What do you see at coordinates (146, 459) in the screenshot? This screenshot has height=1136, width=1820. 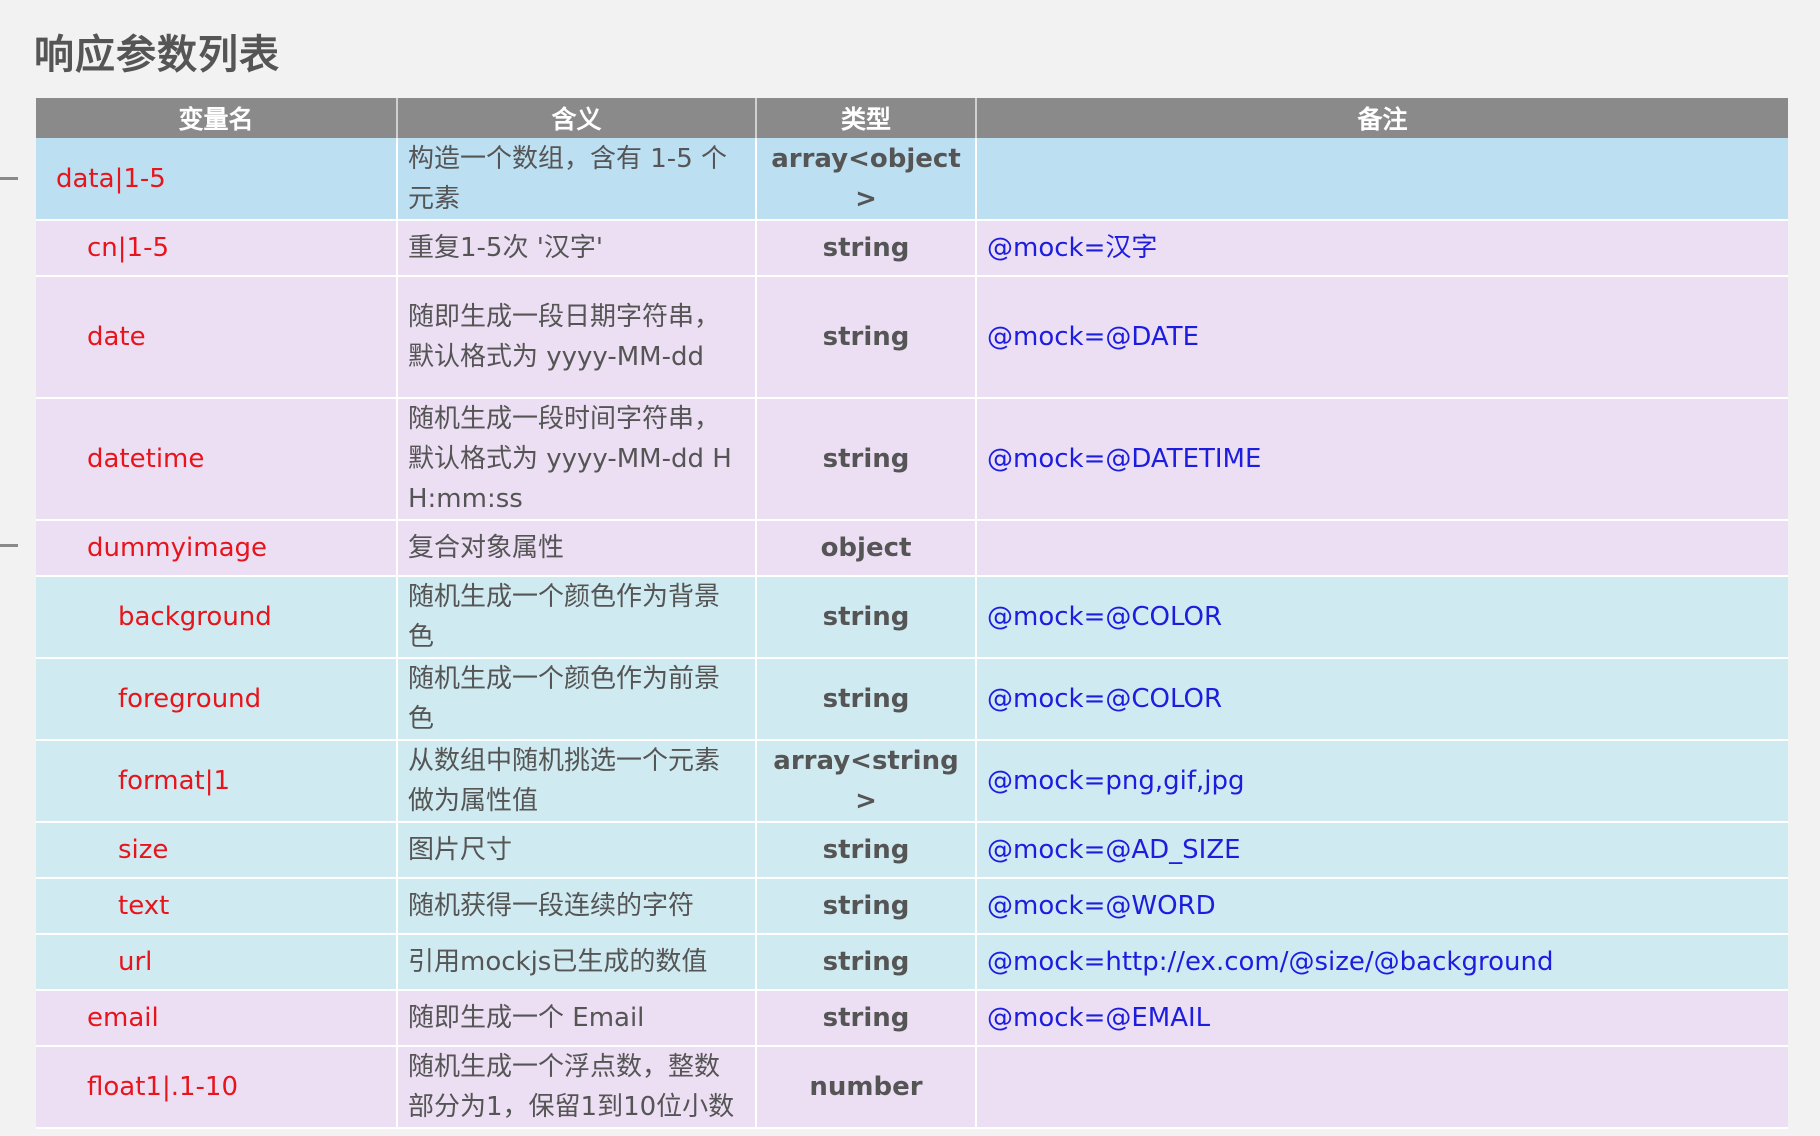 I see `variable-name: datetime` at bounding box center [146, 459].